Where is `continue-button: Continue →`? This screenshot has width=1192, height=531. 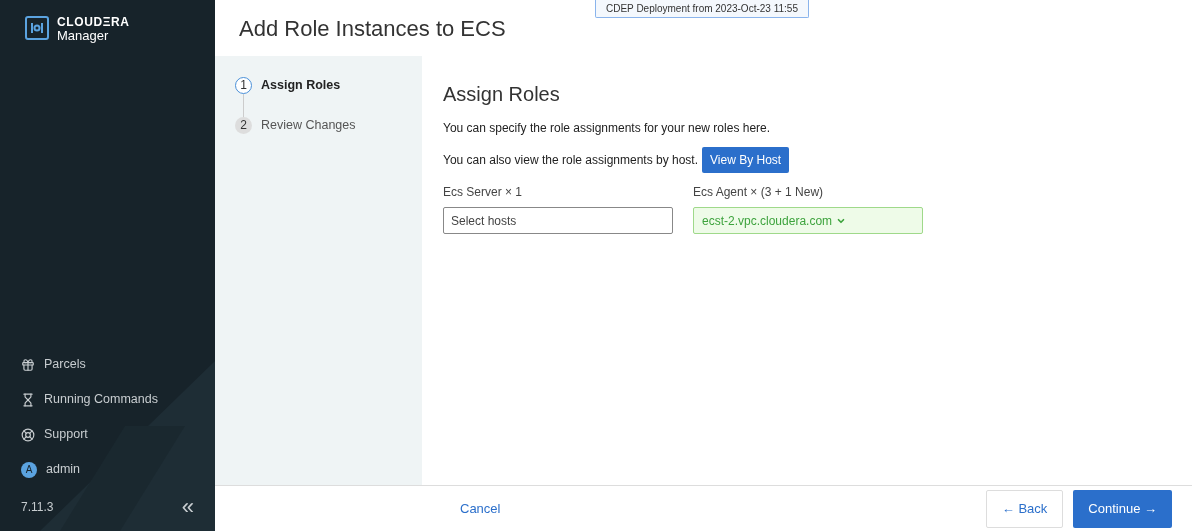 continue-button: Continue → is located at coordinates (1122, 508).